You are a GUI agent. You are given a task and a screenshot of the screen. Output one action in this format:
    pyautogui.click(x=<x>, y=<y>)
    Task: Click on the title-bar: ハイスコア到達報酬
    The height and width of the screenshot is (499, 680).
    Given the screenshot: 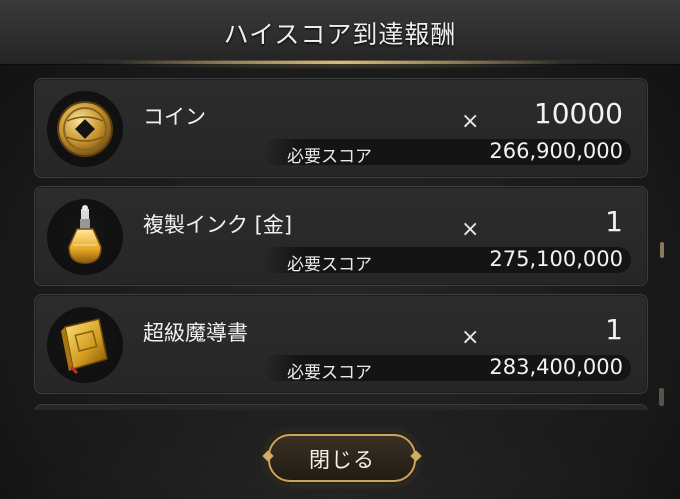 What is the action you would take?
    pyautogui.click(x=340, y=35)
    